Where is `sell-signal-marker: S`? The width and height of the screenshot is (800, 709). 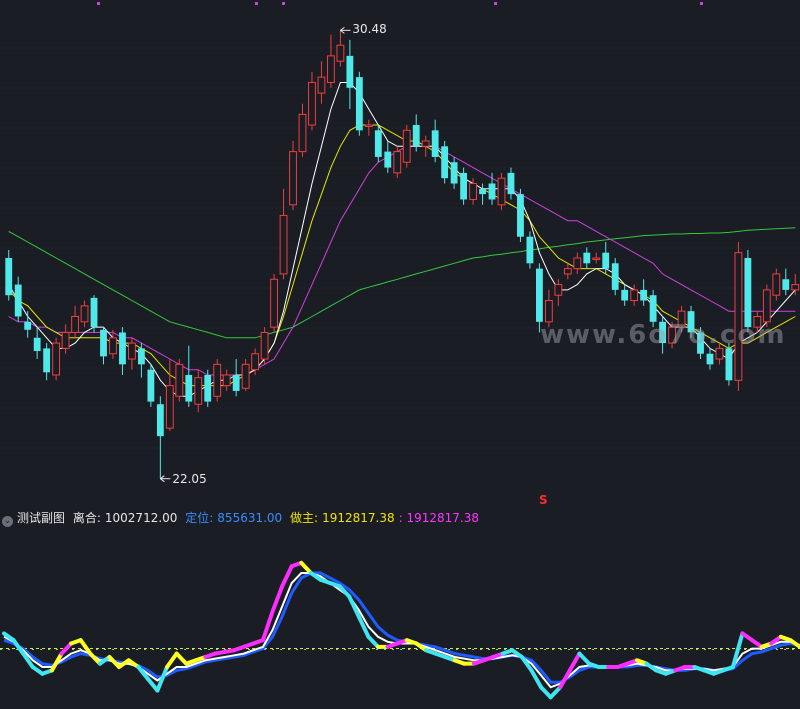
sell-signal-marker: S is located at coordinates (543, 500).